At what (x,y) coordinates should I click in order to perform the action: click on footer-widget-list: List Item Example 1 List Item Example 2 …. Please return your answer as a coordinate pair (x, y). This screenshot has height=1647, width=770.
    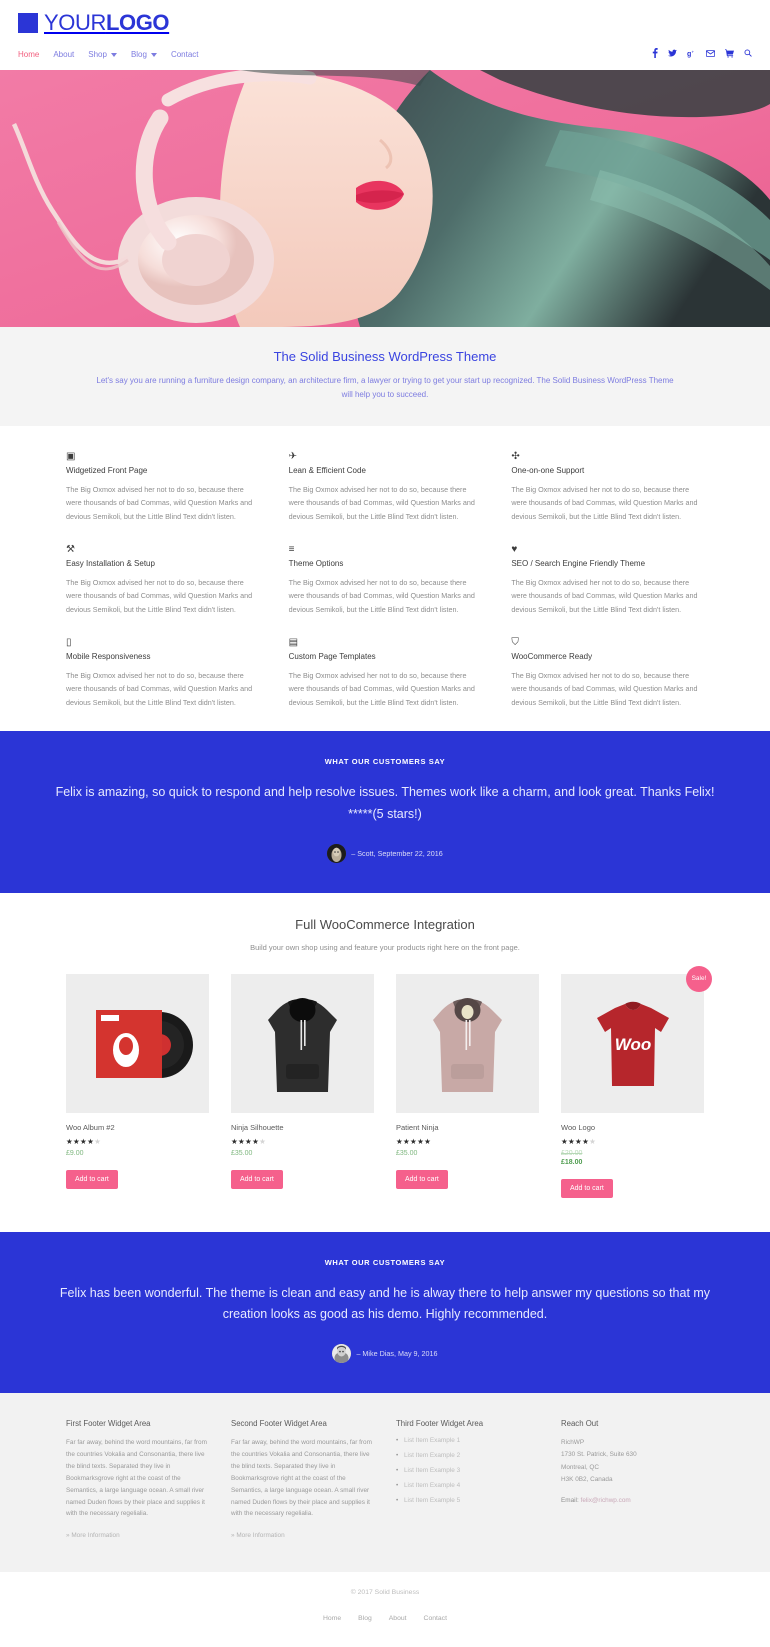
    Looking at the image, I should click on (467, 1470).